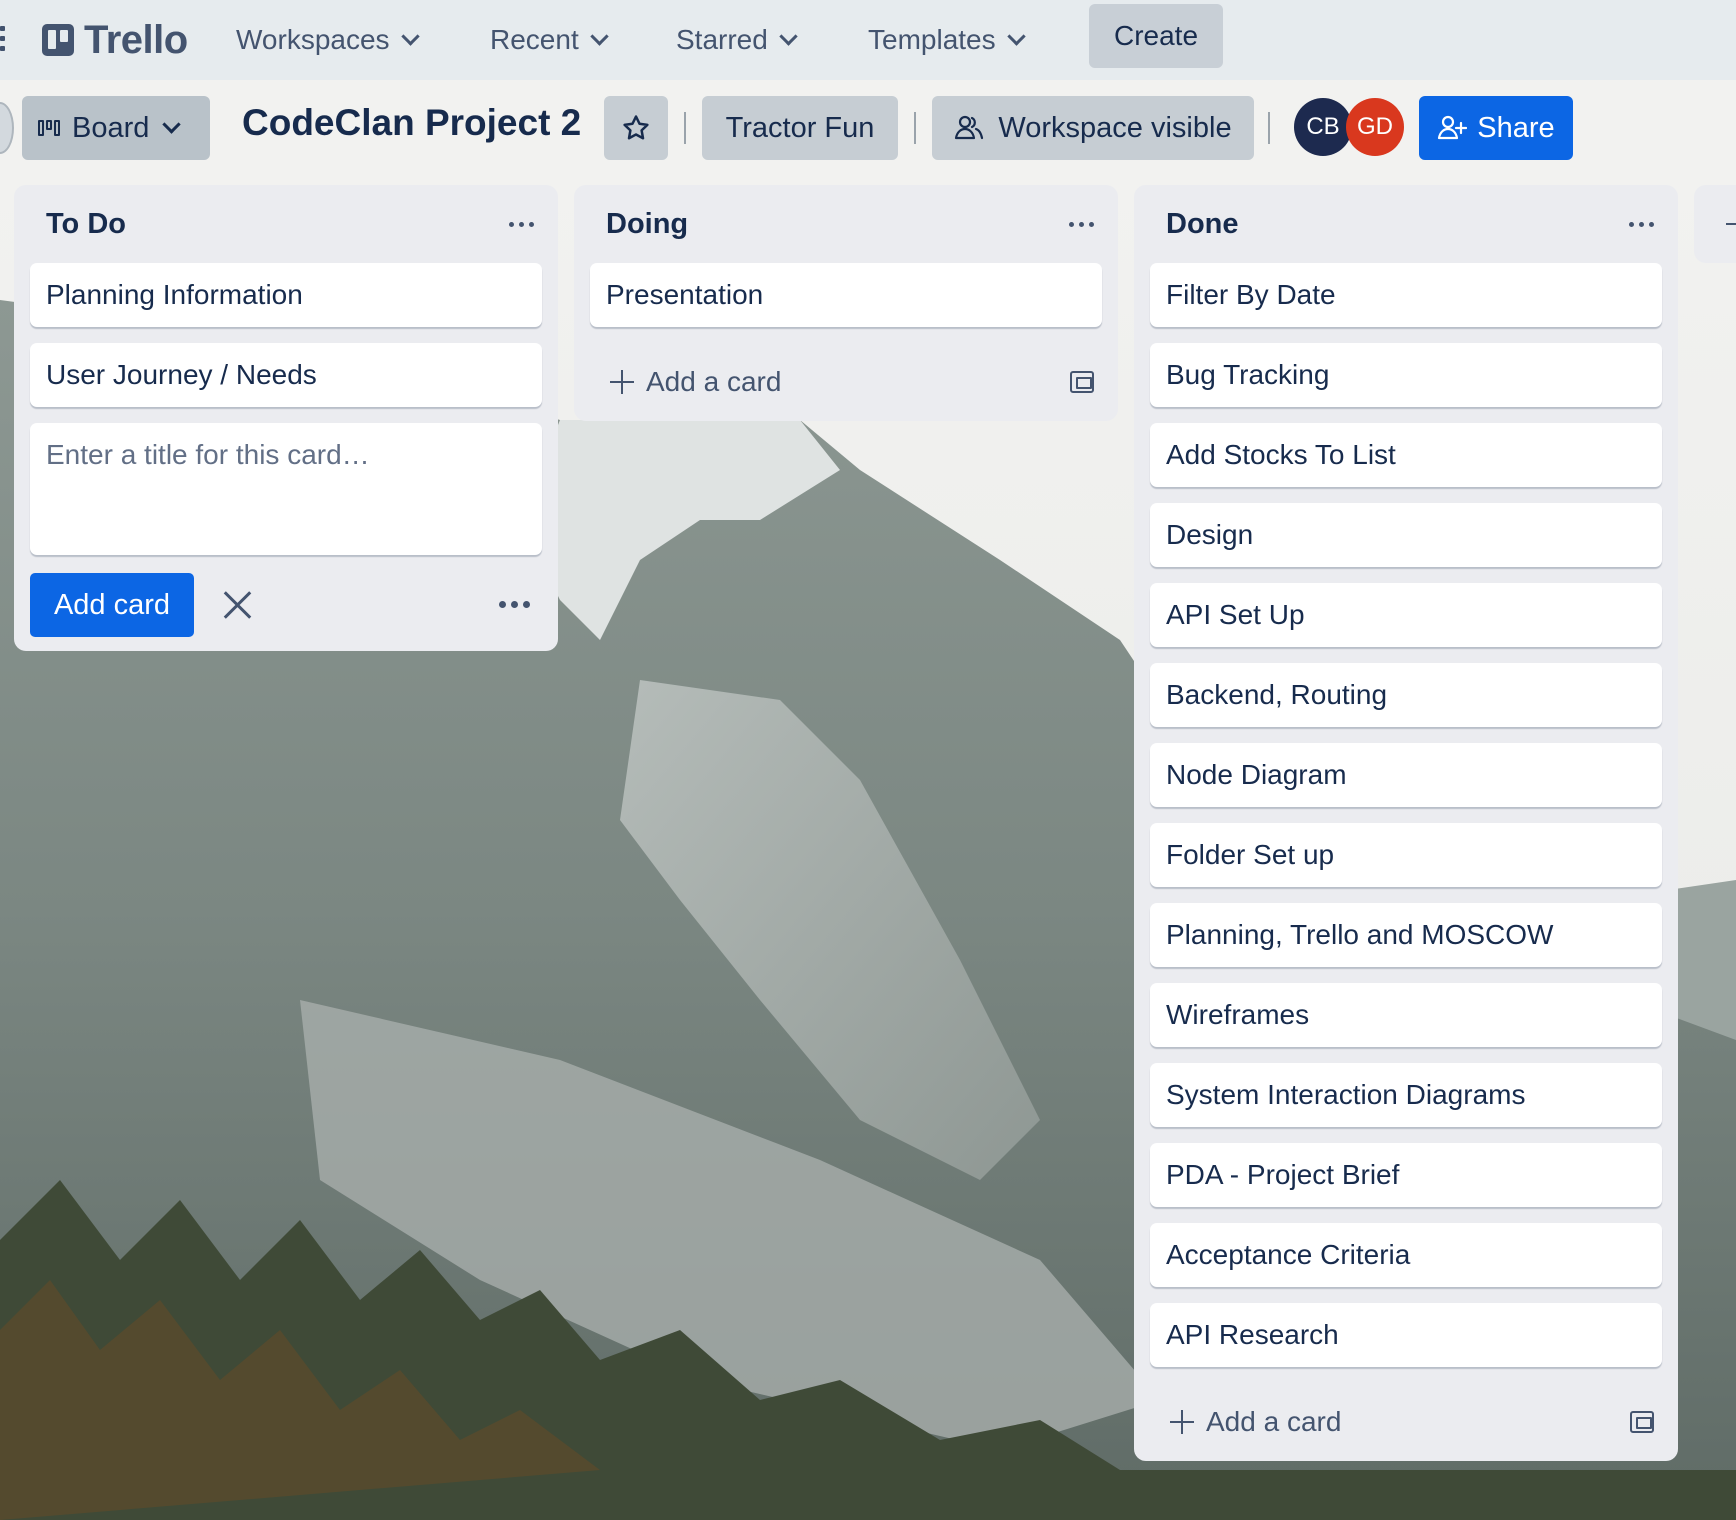 This screenshot has height=1520, width=1736. I want to click on list-card: Add Stocks To List, so click(1406, 455).